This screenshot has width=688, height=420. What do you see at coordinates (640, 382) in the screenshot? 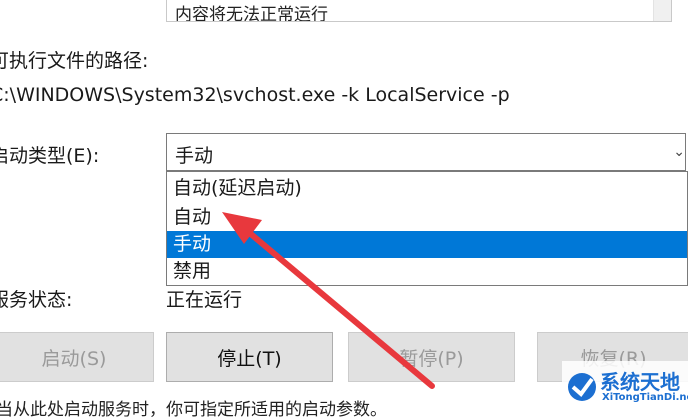
I see `watermark-name: 系统天地` at bounding box center [640, 382].